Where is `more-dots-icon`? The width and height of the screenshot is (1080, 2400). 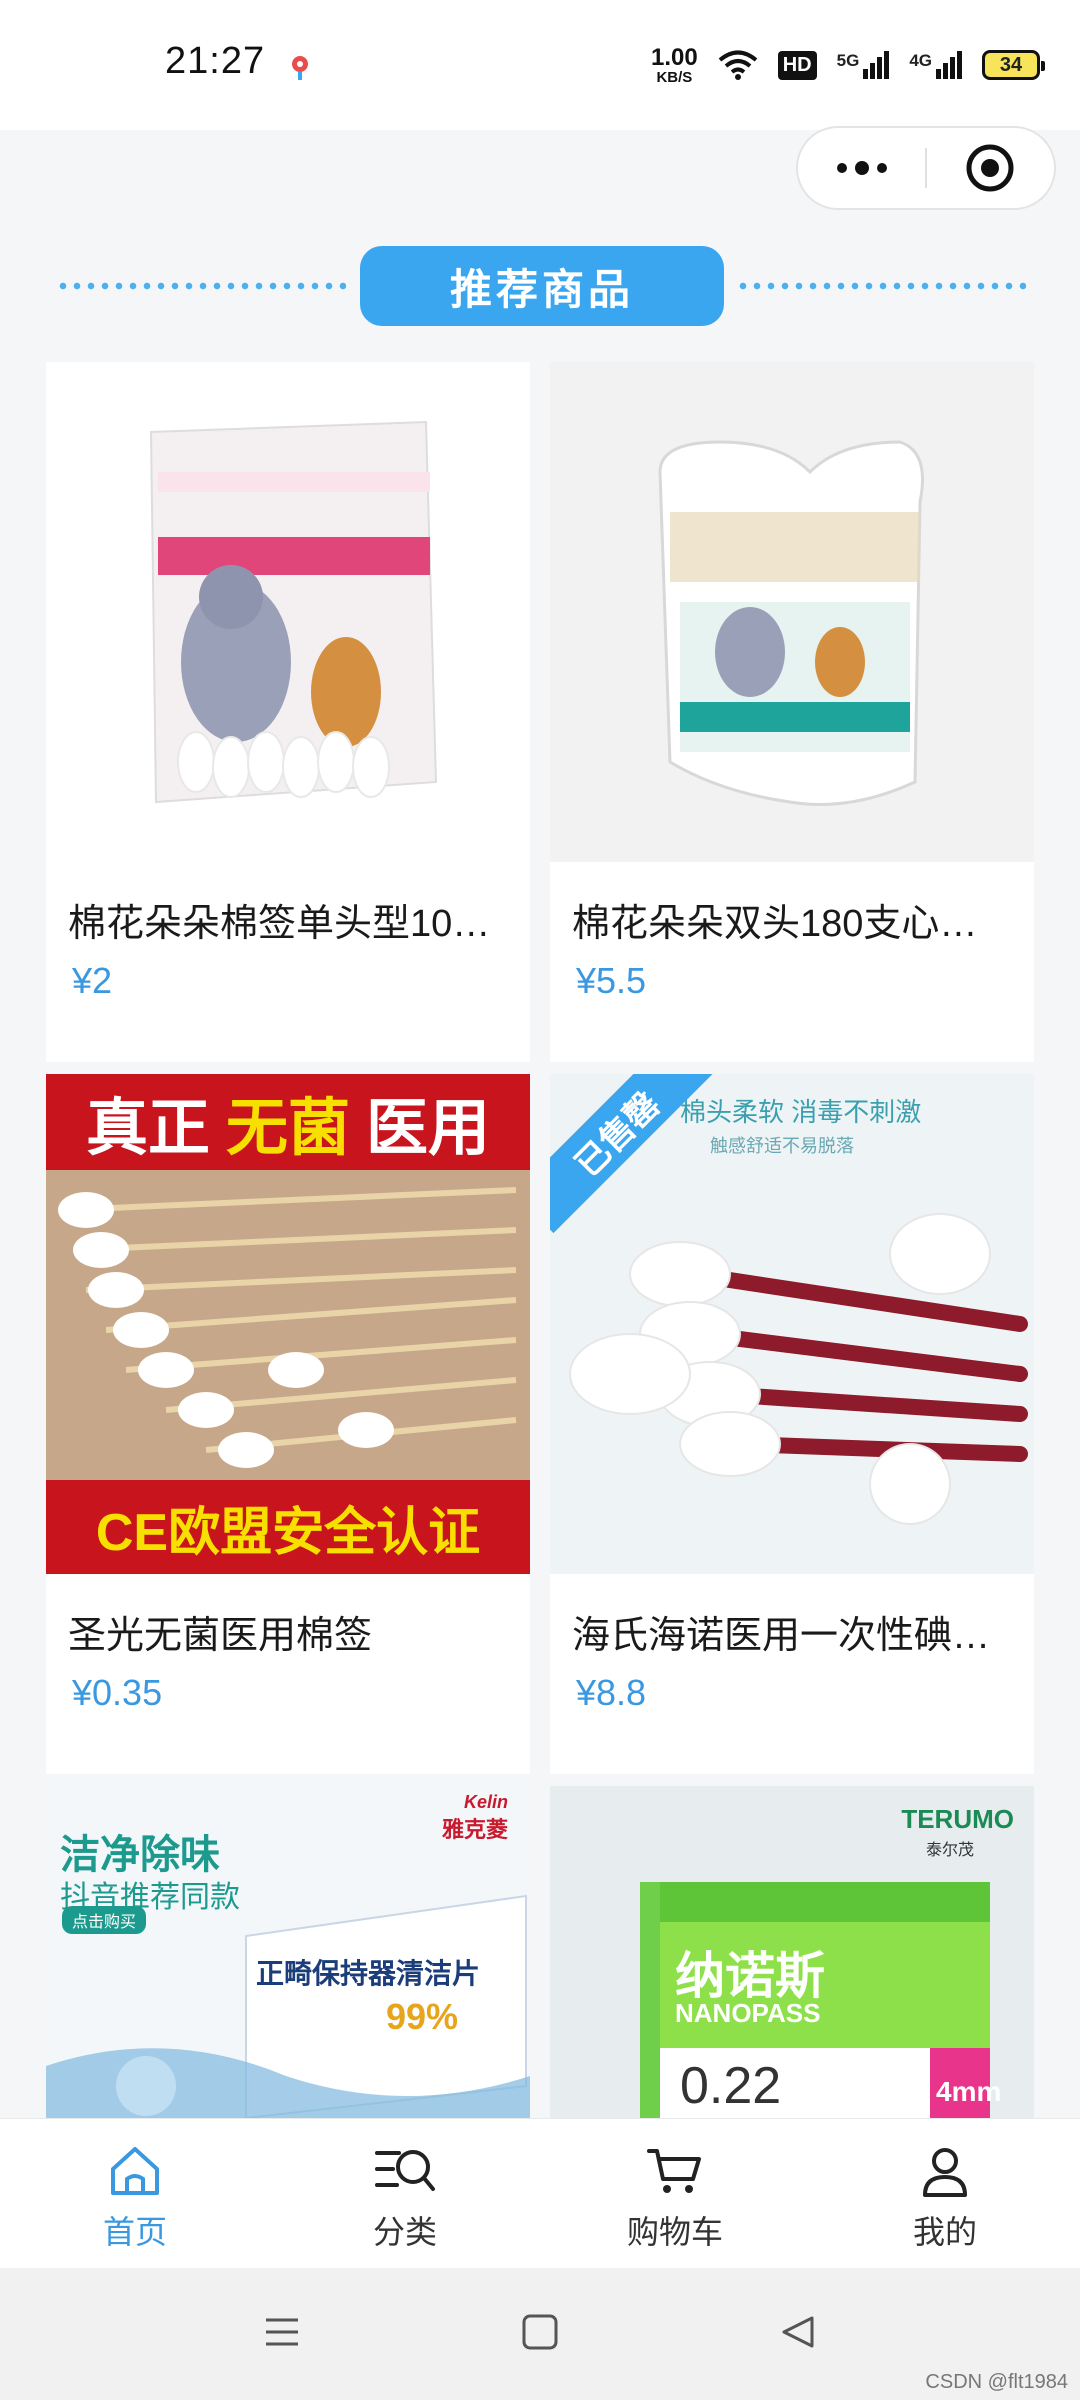
more-dots-icon is located at coordinates (861, 168).